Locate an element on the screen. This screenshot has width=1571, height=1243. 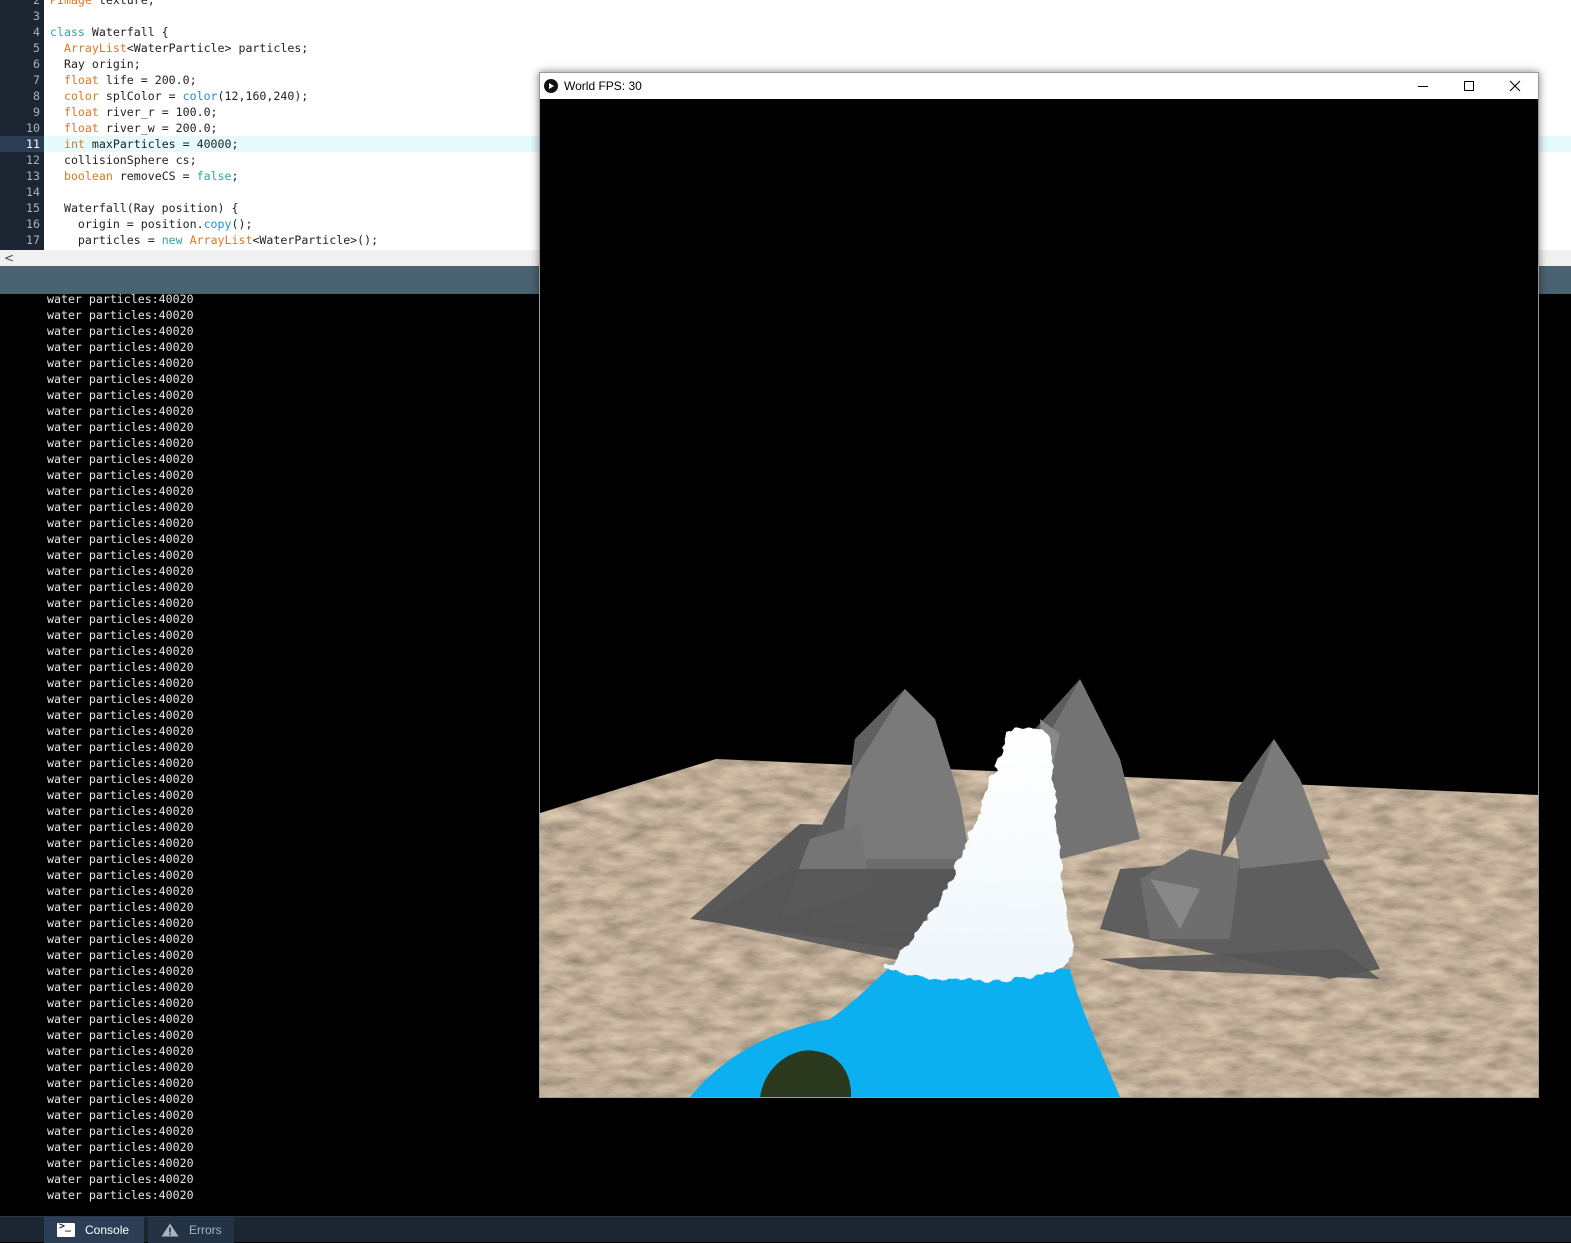
close-icon is located at coordinates (1515, 86).